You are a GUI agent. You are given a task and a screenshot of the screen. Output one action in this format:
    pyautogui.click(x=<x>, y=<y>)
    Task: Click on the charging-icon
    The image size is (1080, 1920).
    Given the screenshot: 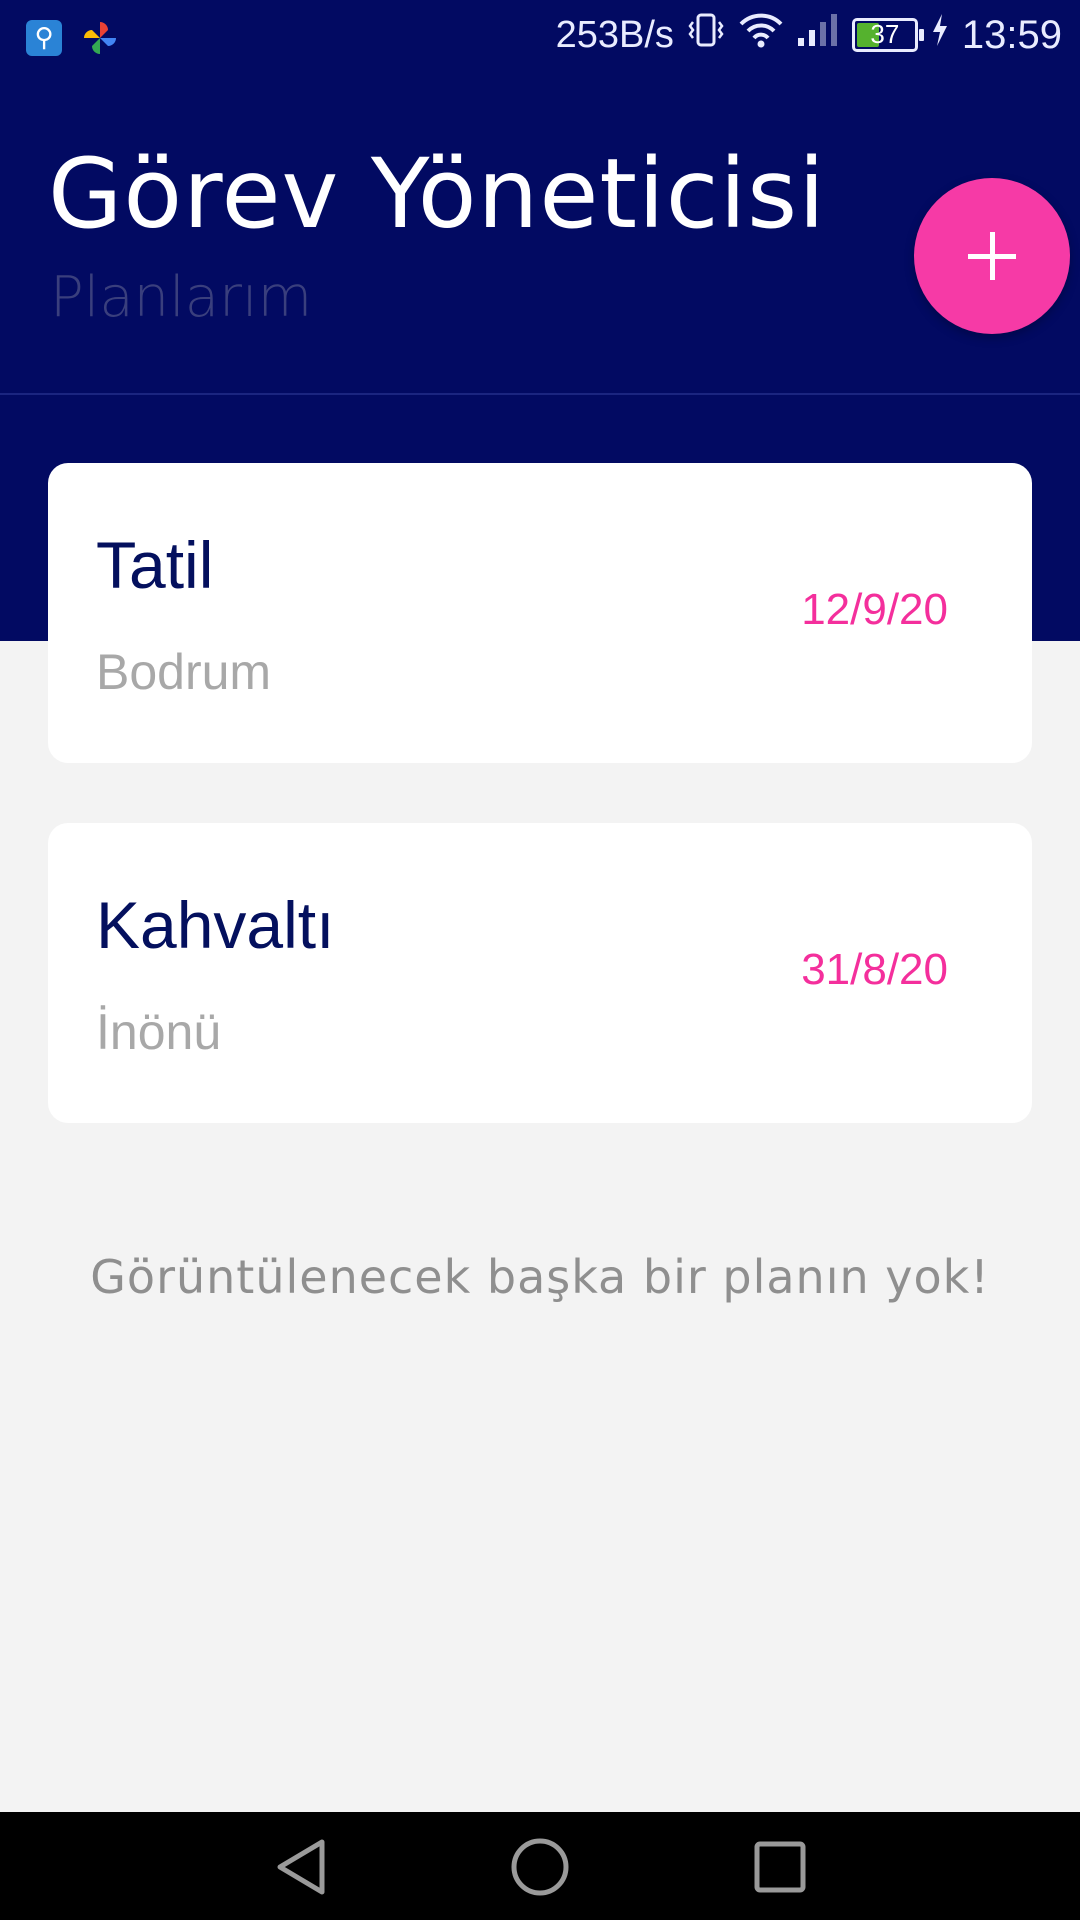 What is the action you would take?
    pyautogui.click(x=940, y=35)
    